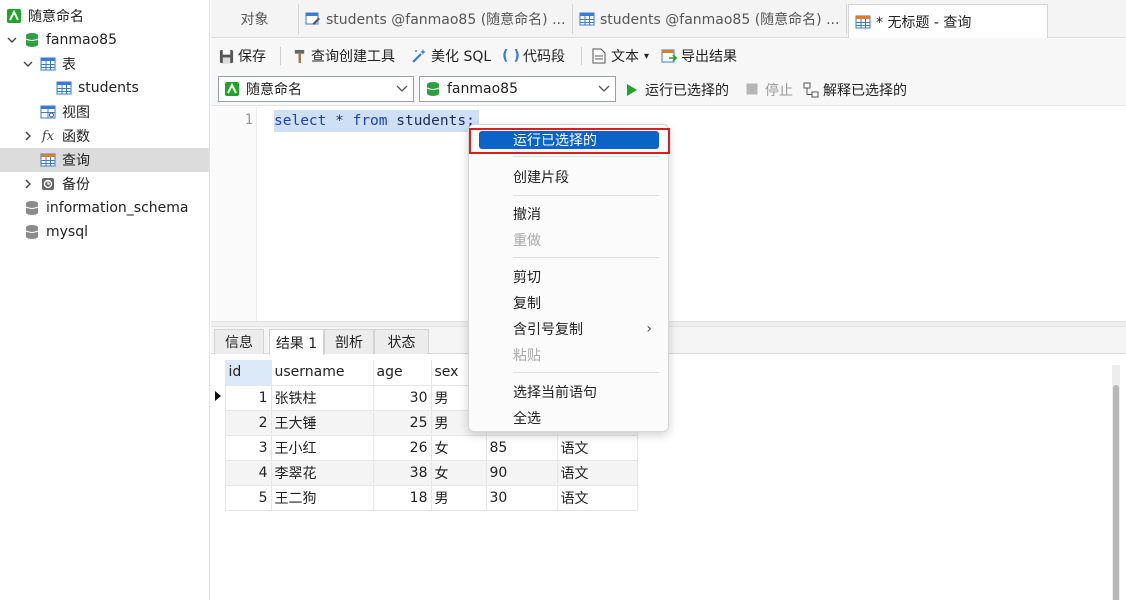  What do you see at coordinates (104, 88) in the screenshot?
I see `tree-item-table-students: students` at bounding box center [104, 88].